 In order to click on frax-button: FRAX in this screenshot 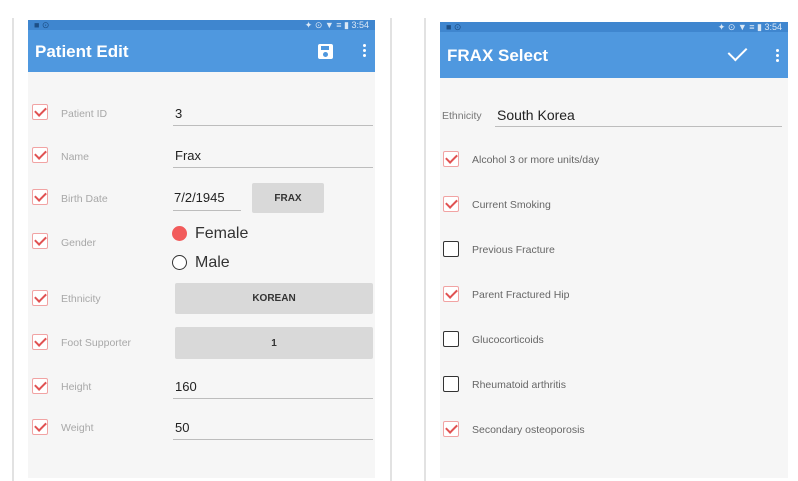, I will do `click(288, 198)`.